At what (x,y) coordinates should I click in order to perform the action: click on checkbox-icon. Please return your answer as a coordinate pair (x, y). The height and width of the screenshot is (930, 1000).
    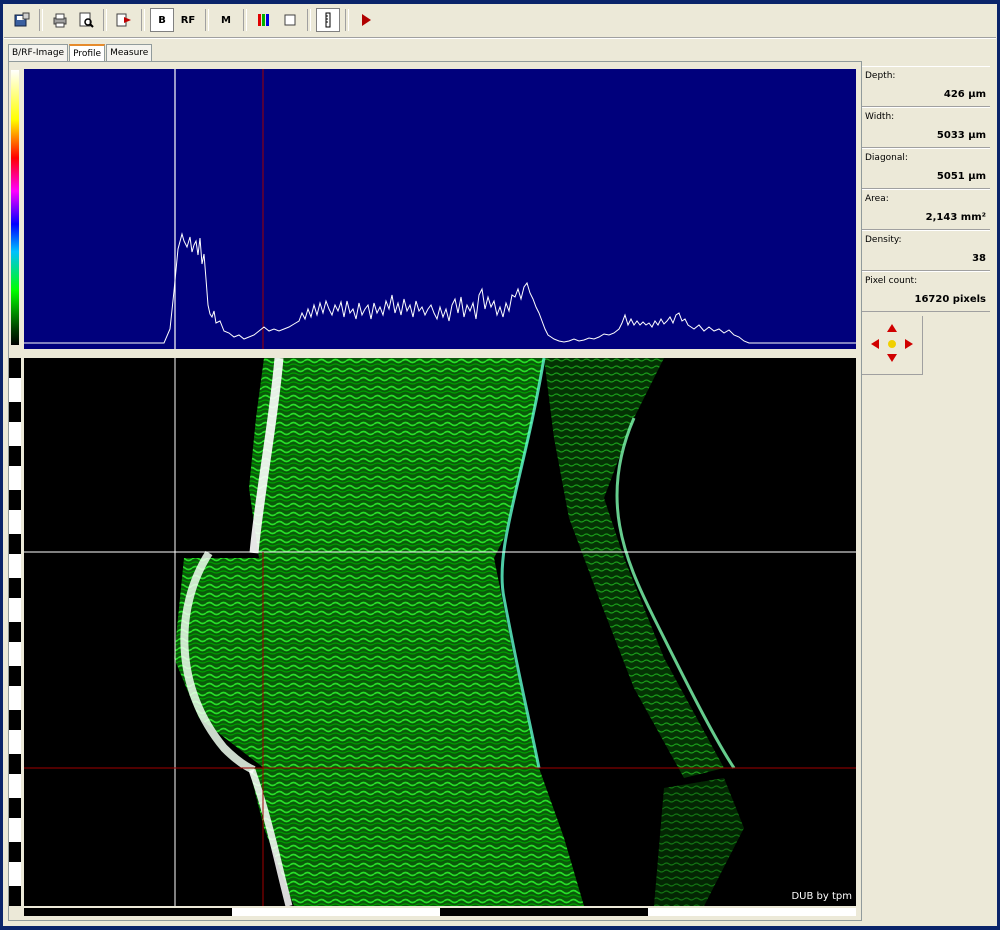
    Looking at the image, I should click on (290, 20).